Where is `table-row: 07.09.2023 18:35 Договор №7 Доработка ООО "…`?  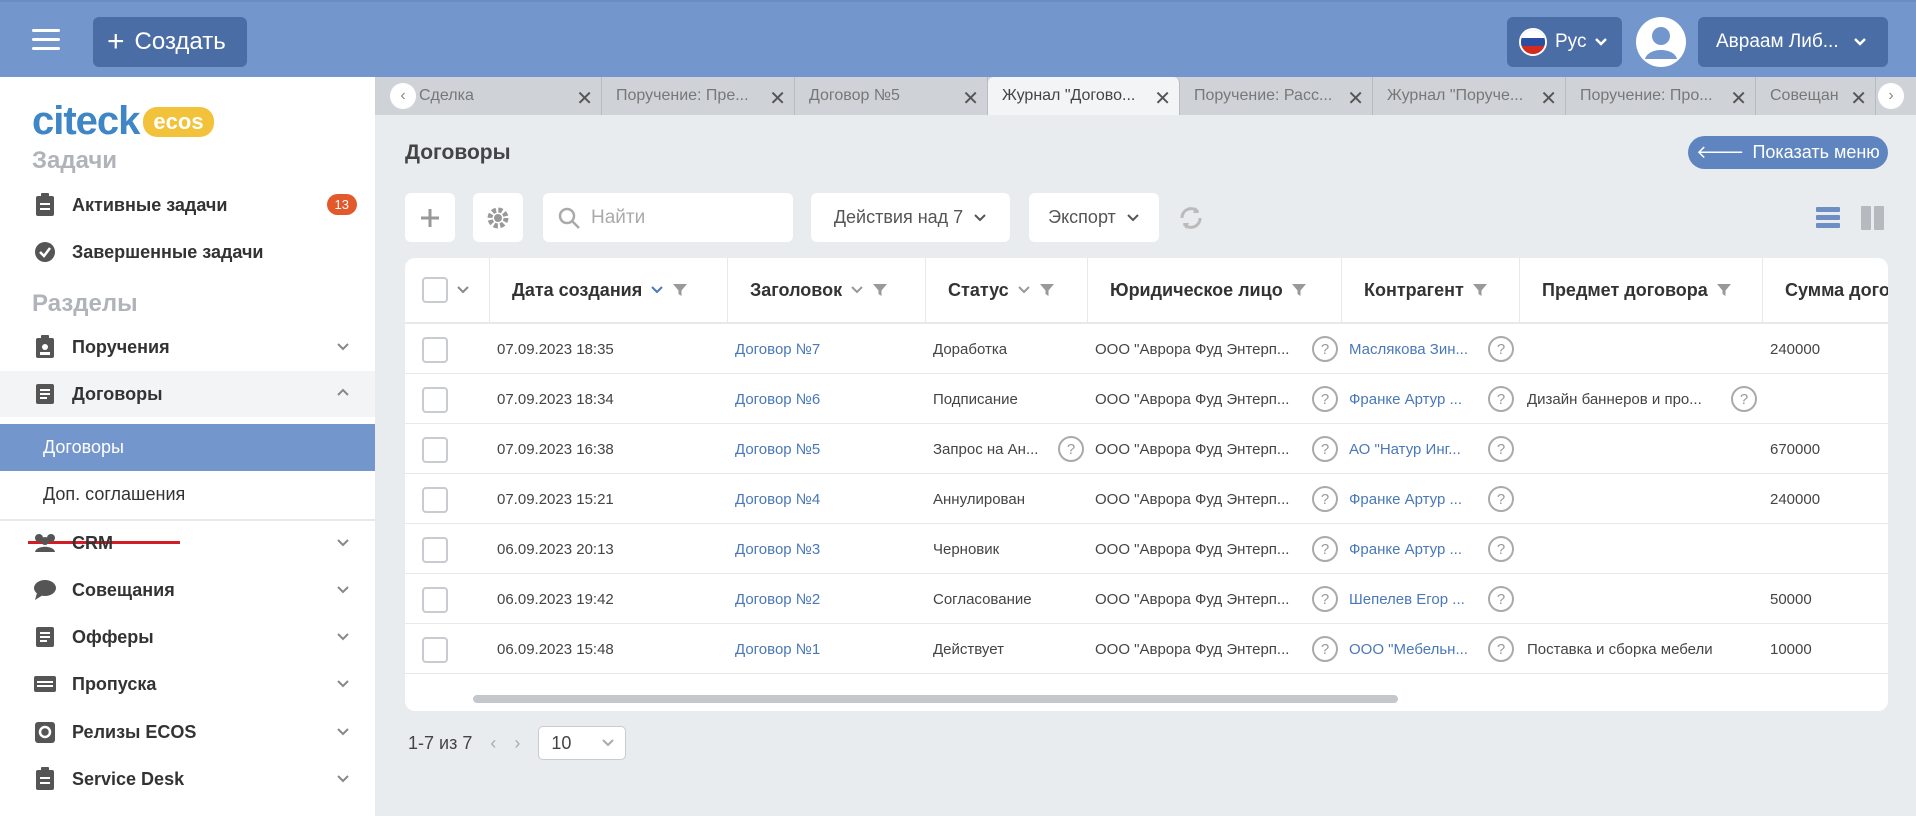 table-row: 07.09.2023 18:35 Договор №7 Доработка ООО "… is located at coordinates (1146, 349).